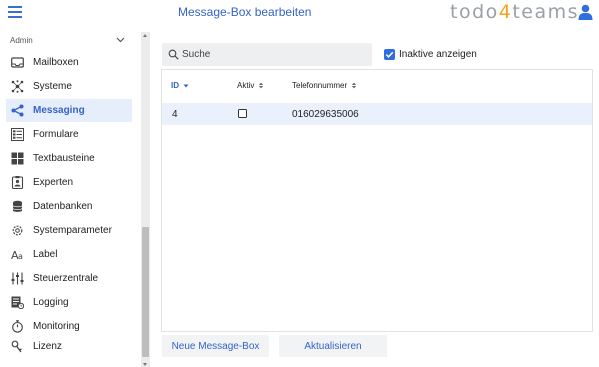 This screenshot has height=367, width=599. I want to click on network-icon, so click(17, 86).